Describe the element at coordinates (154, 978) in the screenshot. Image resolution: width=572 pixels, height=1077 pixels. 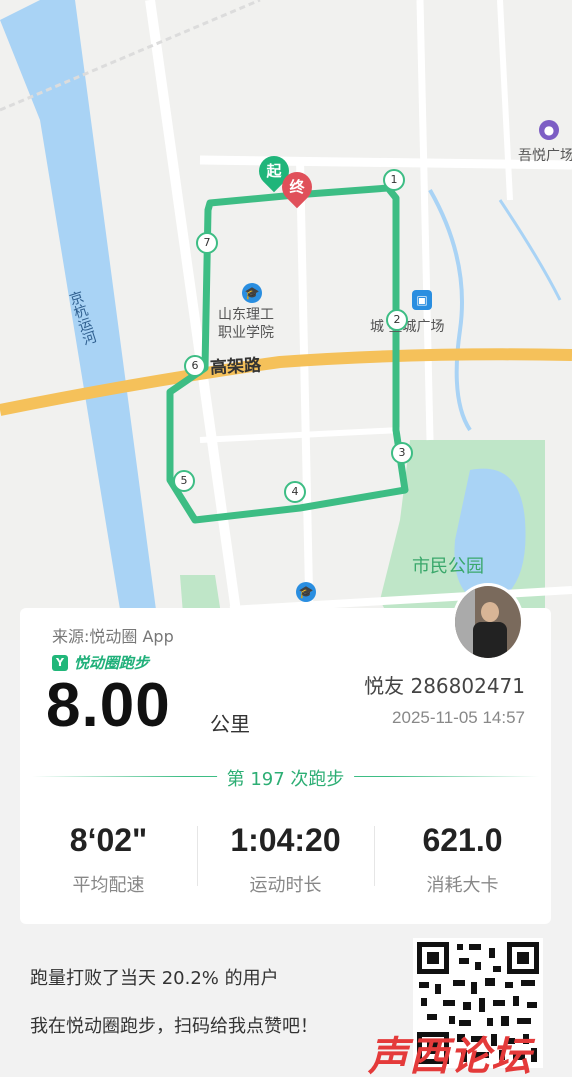
I see `rank-text: 跑量打败了当天 20.2% 的用户` at that location.